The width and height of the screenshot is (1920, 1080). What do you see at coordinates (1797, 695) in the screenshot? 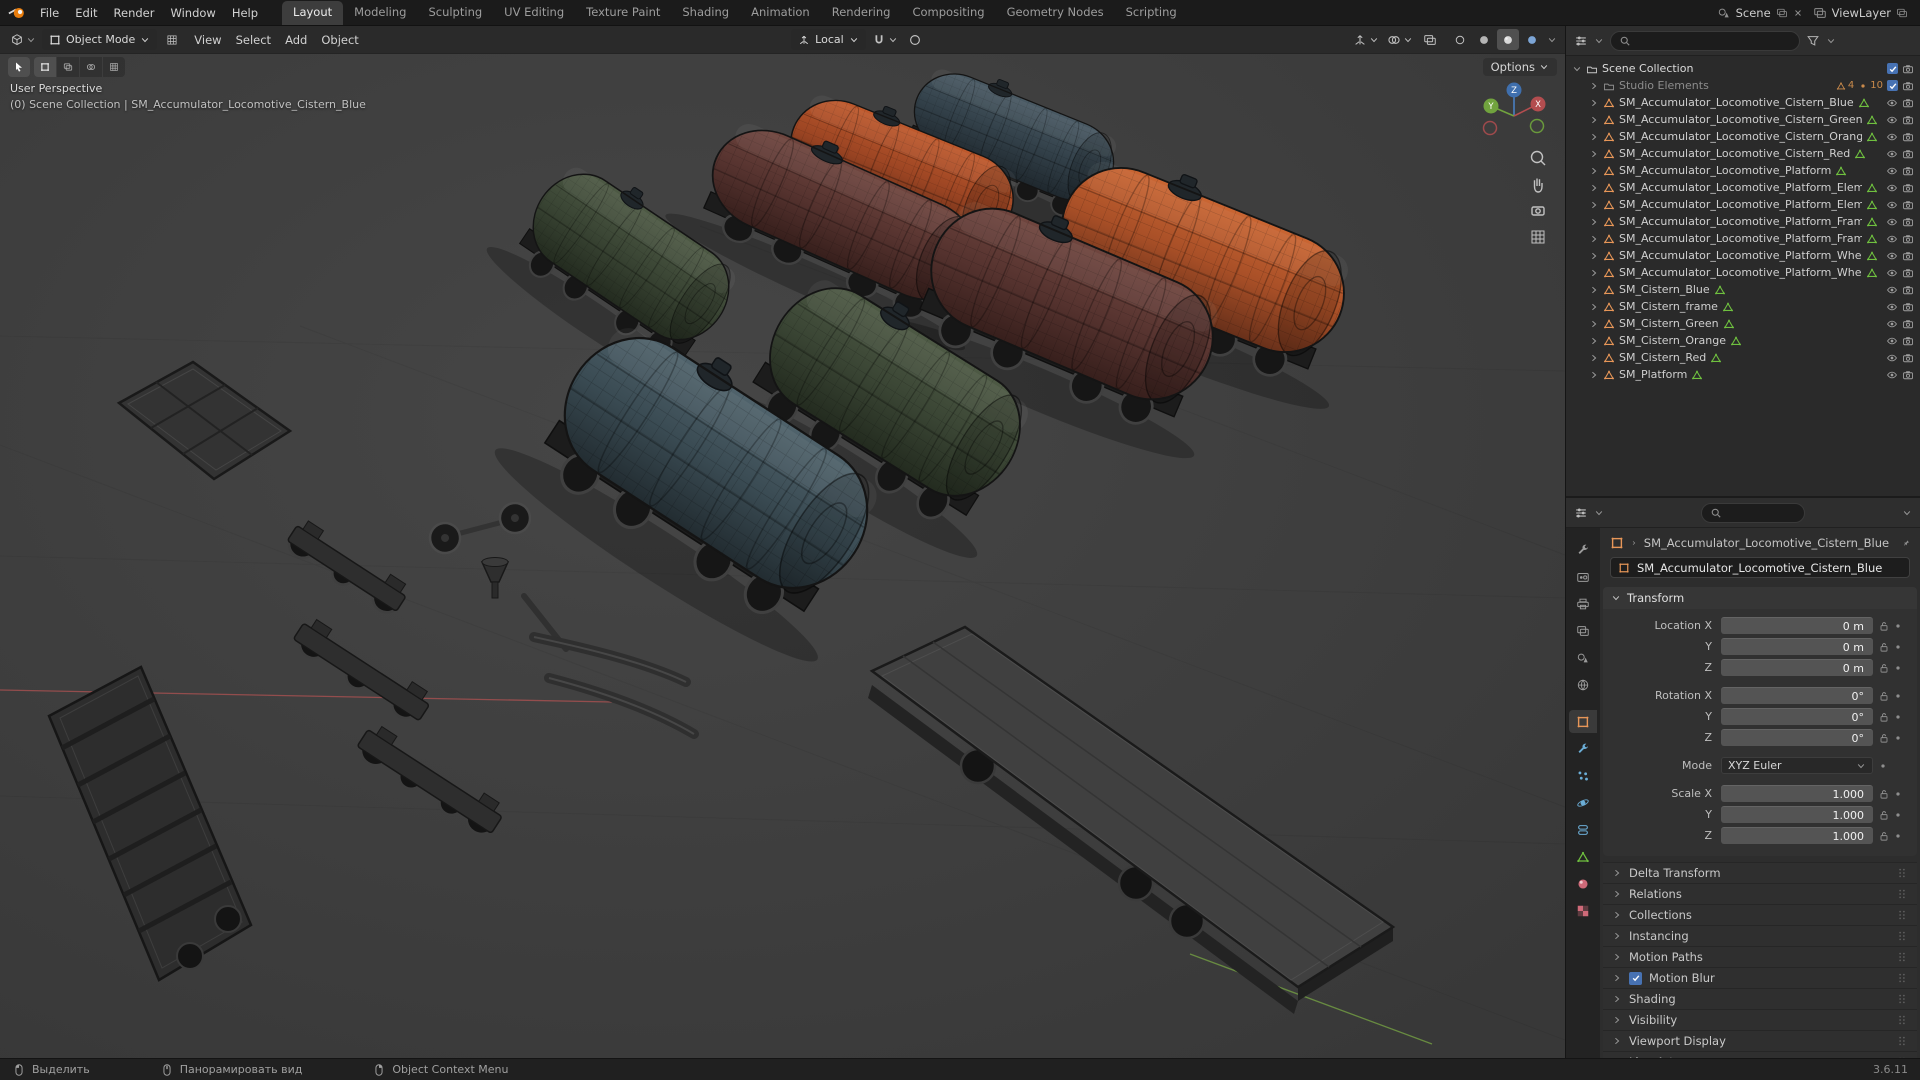
I see `number-field: 0°` at bounding box center [1797, 695].